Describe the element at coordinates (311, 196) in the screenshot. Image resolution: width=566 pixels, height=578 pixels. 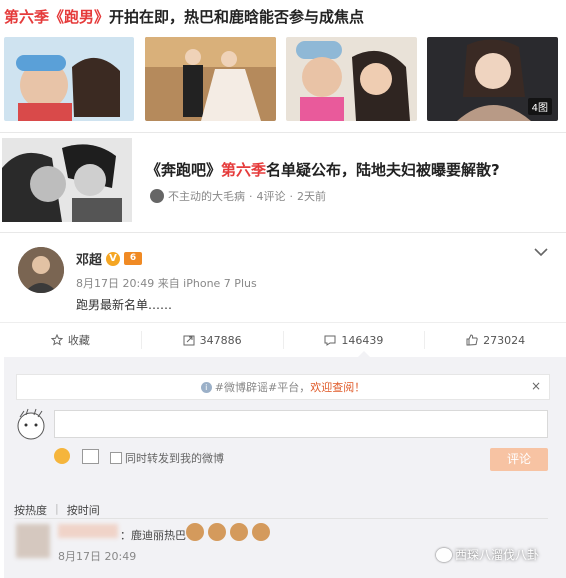
I see `news2-time: 2天前` at that location.